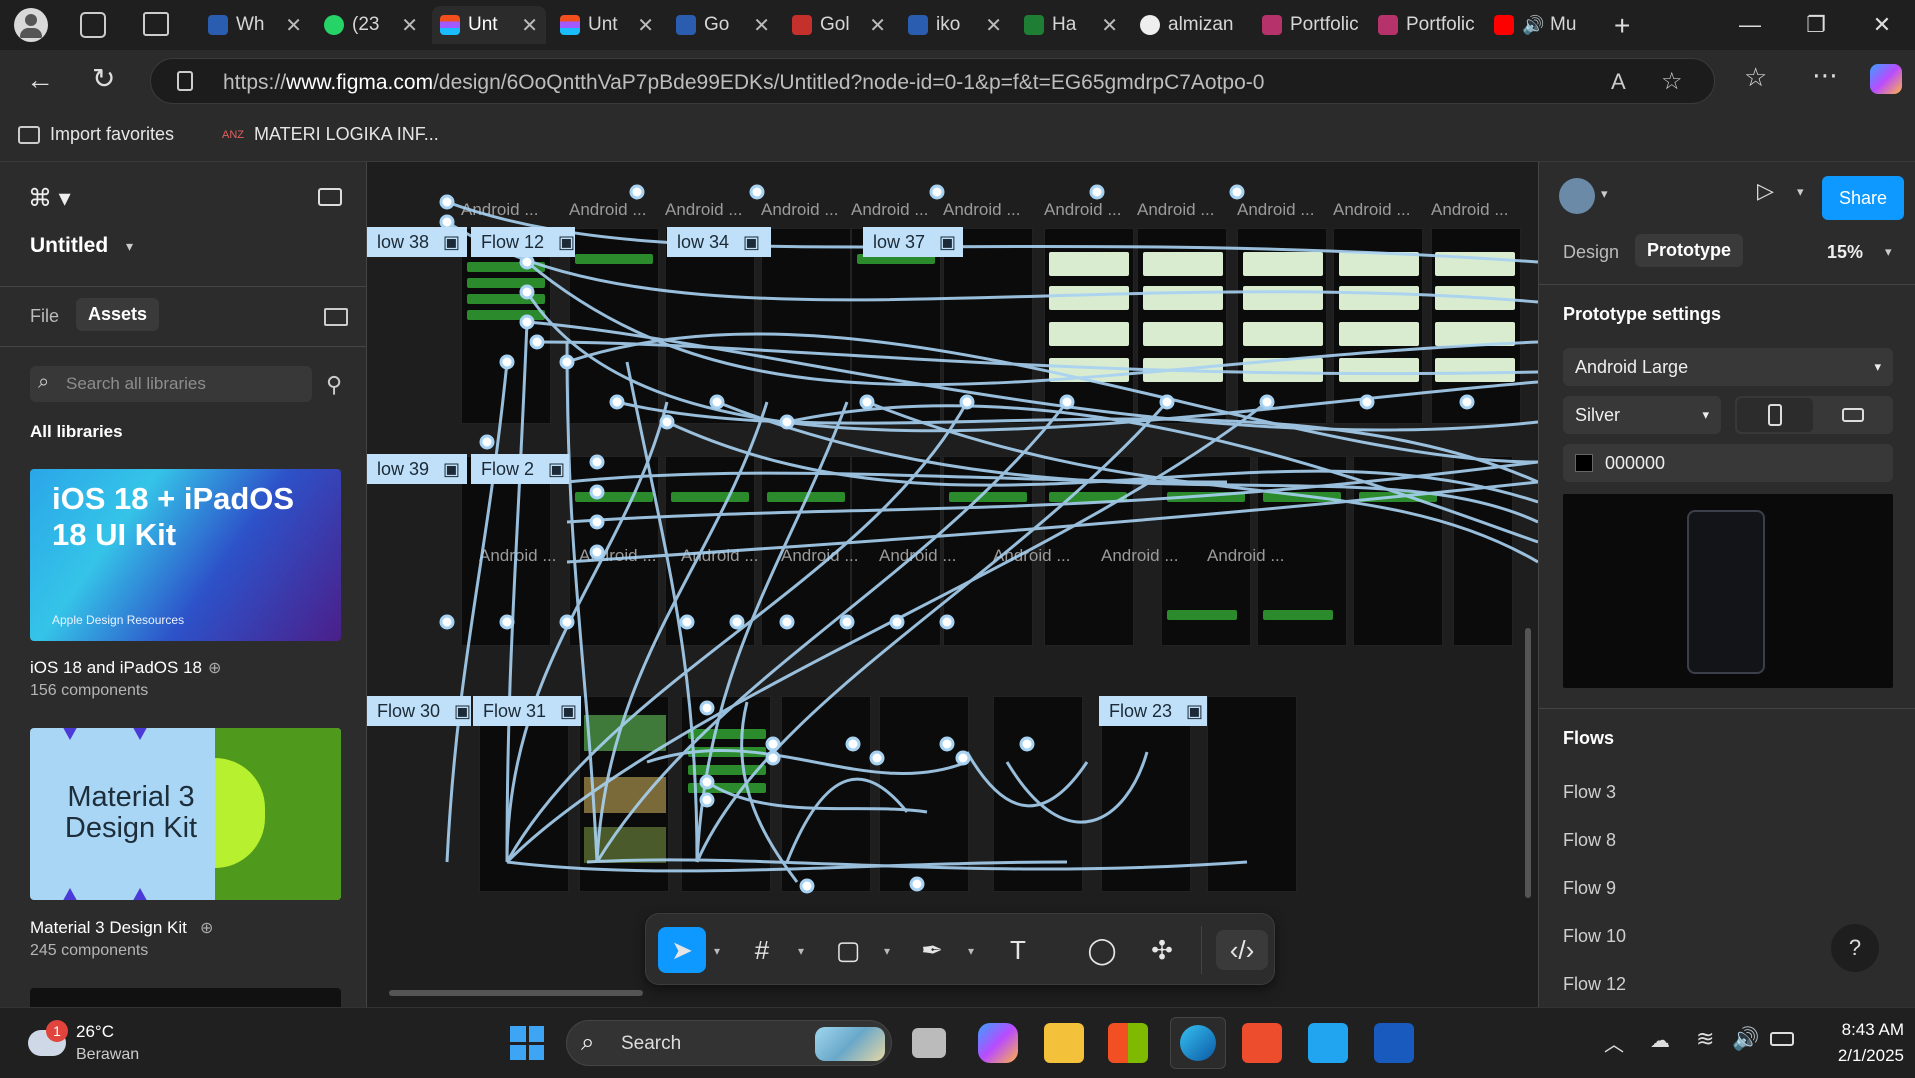  I want to click on close-window-icon: ✕, so click(1882, 25).